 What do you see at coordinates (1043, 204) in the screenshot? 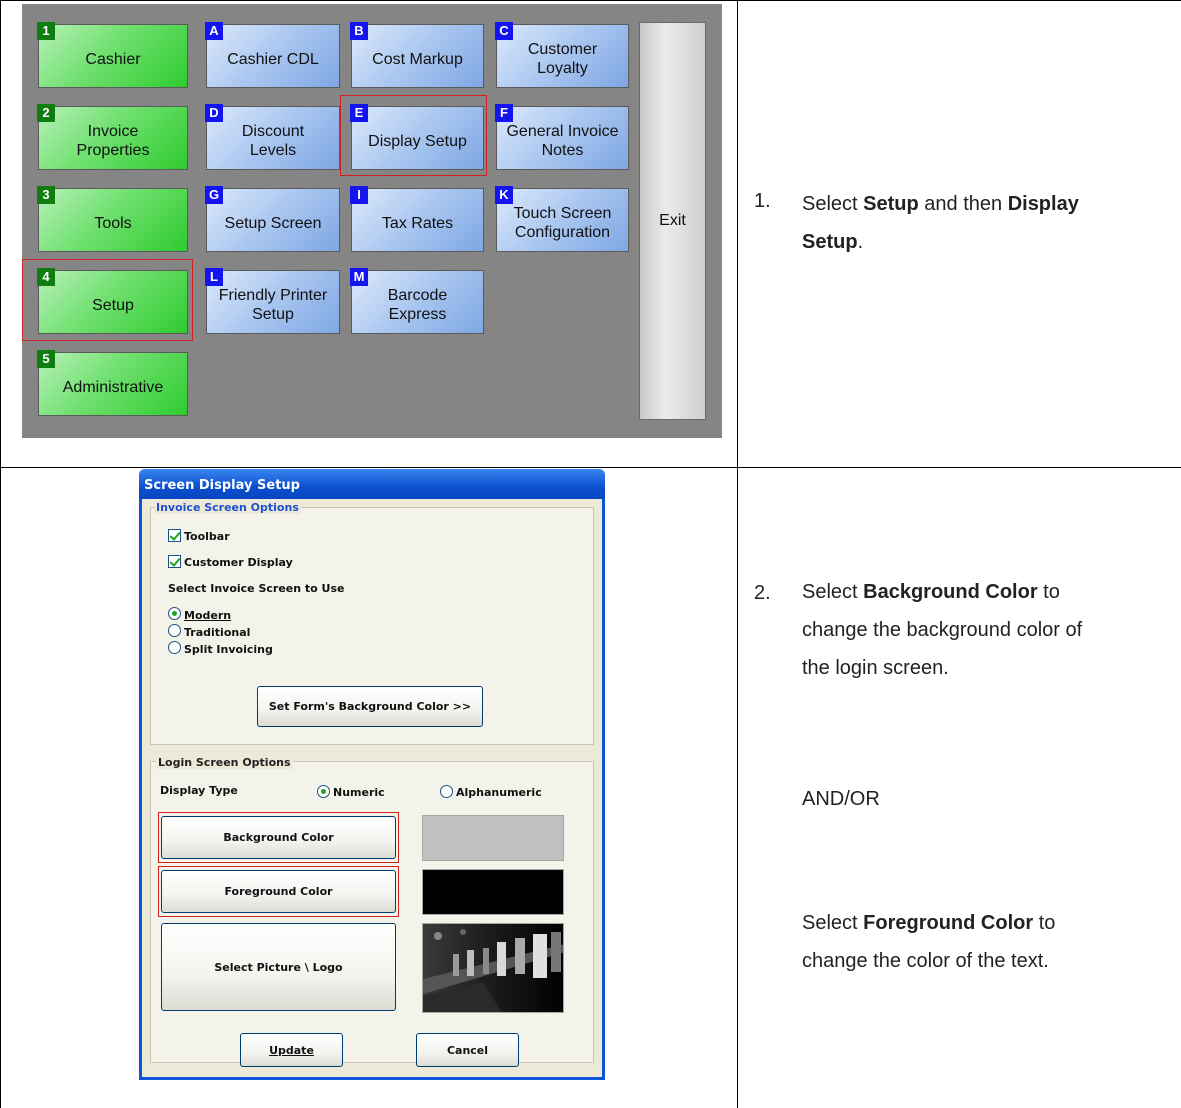
I see `step-1-bold: Display` at bounding box center [1043, 204].